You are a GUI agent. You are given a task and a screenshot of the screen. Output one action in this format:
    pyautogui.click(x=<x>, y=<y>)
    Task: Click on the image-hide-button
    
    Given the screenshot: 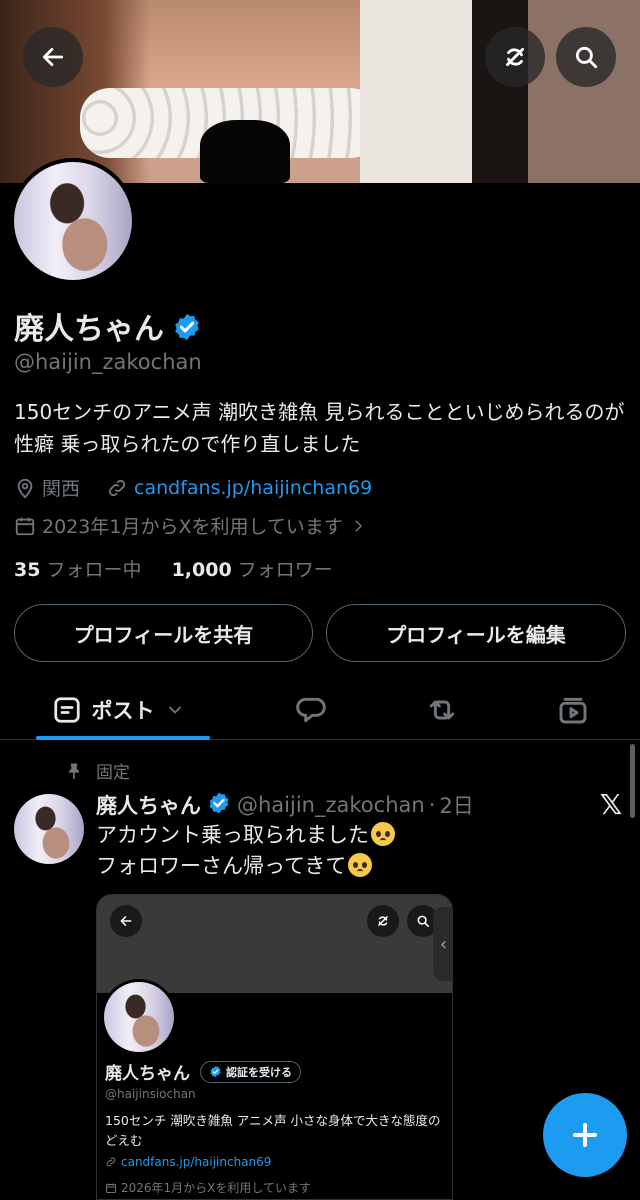 What is the action you would take?
    pyautogui.click(x=383, y=921)
    